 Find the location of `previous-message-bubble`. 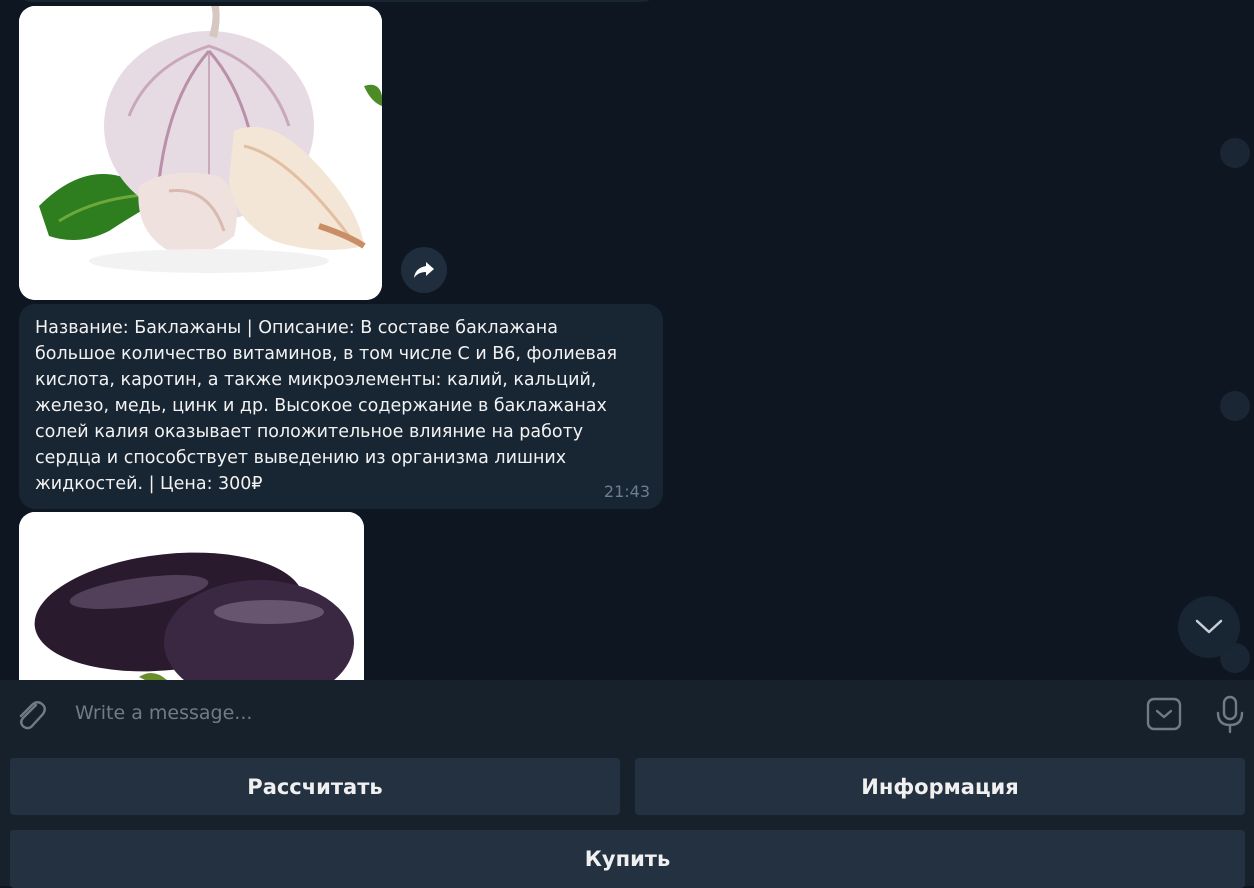

previous-message-bubble is located at coordinates (337, 1).